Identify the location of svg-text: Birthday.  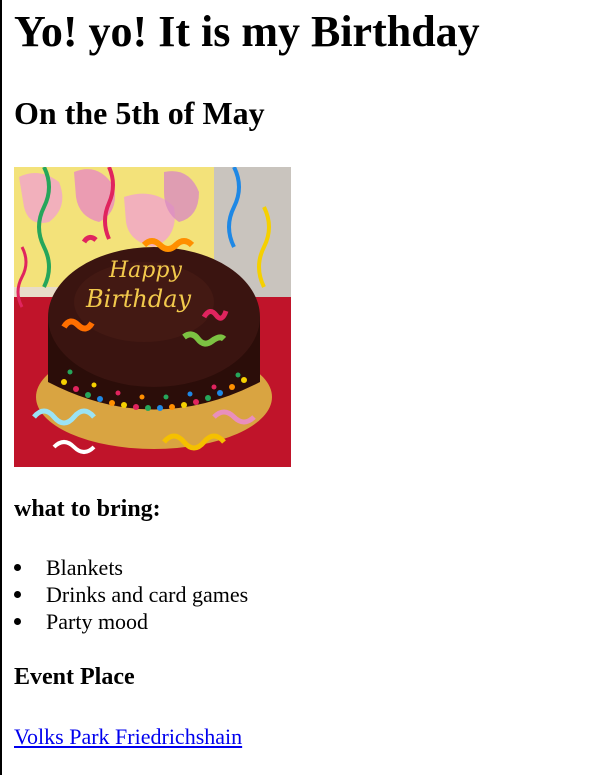
(138, 299).